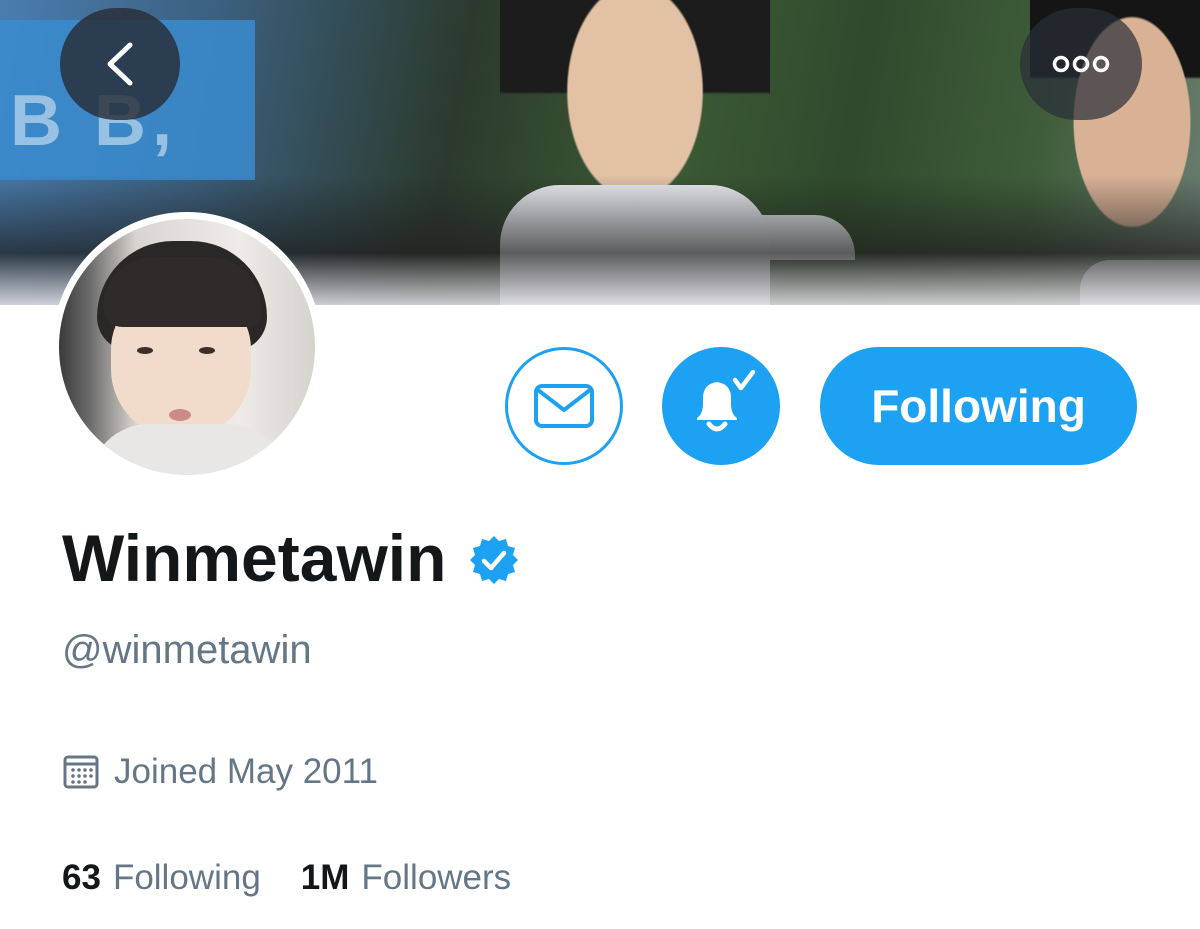 This screenshot has width=1200, height=929. I want to click on calendar-icon, so click(81, 772).